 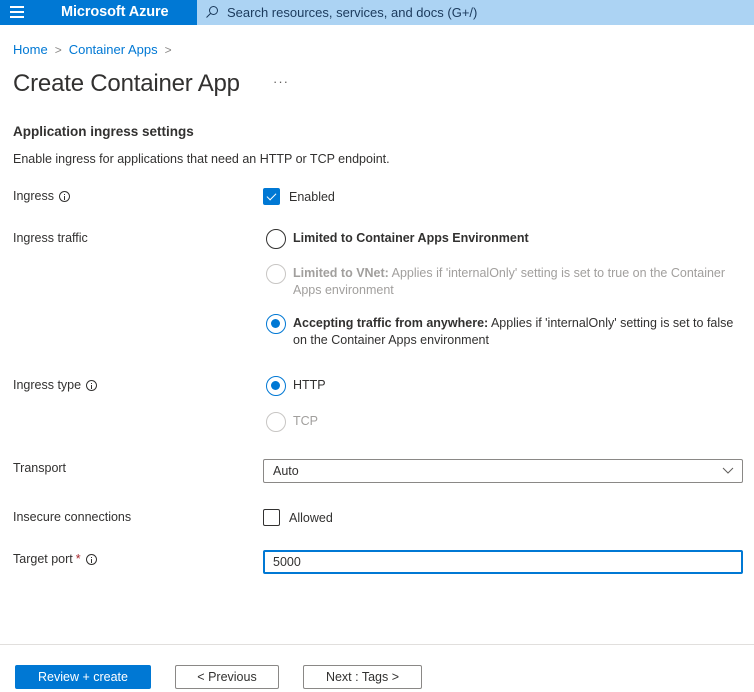 I want to click on hamburger-menu-icon, so click(x=17, y=12).